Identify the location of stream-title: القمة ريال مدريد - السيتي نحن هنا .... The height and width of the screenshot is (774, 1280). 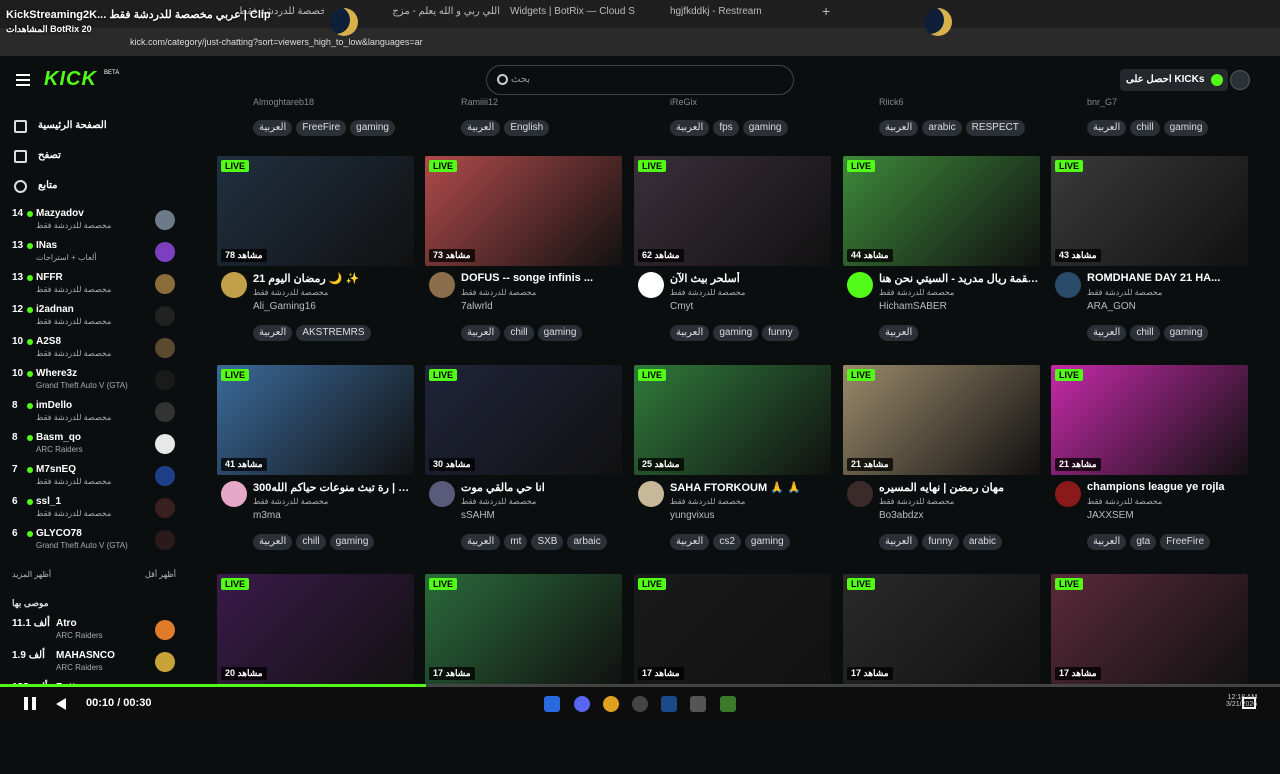
(959, 278).